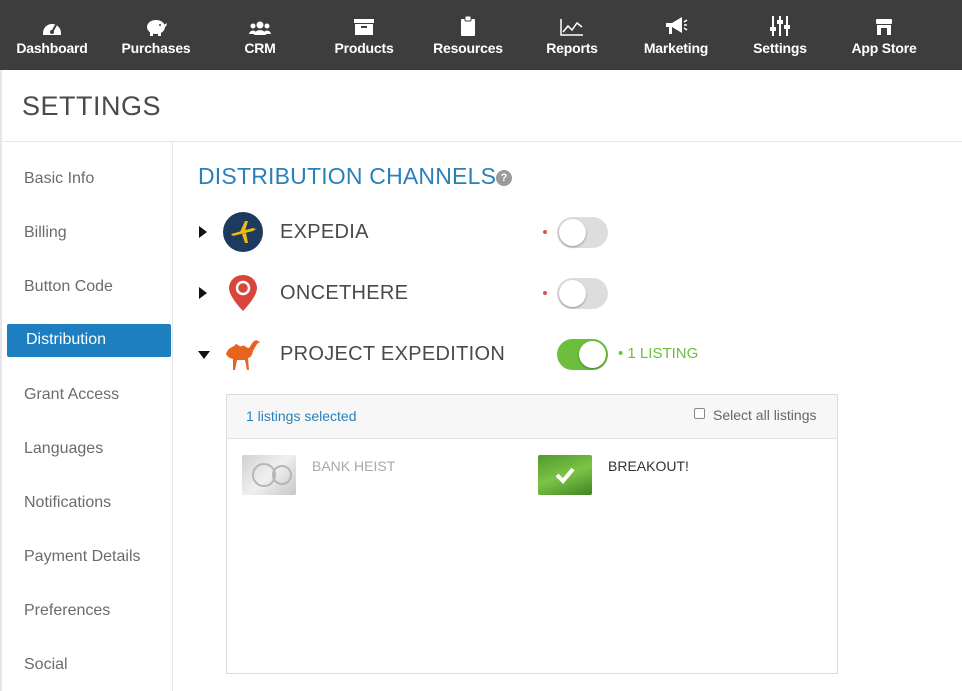 The width and height of the screenshot is (962, 691). I want to click on line-chart-icon, so click(572, 25).